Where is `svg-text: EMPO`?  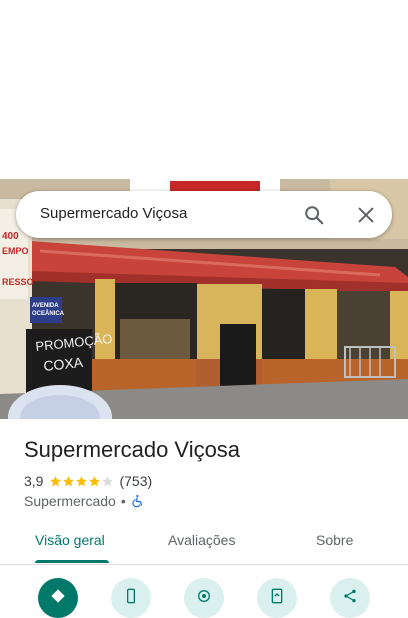 svg-text: EMPO is located at coordinates (15, 251).